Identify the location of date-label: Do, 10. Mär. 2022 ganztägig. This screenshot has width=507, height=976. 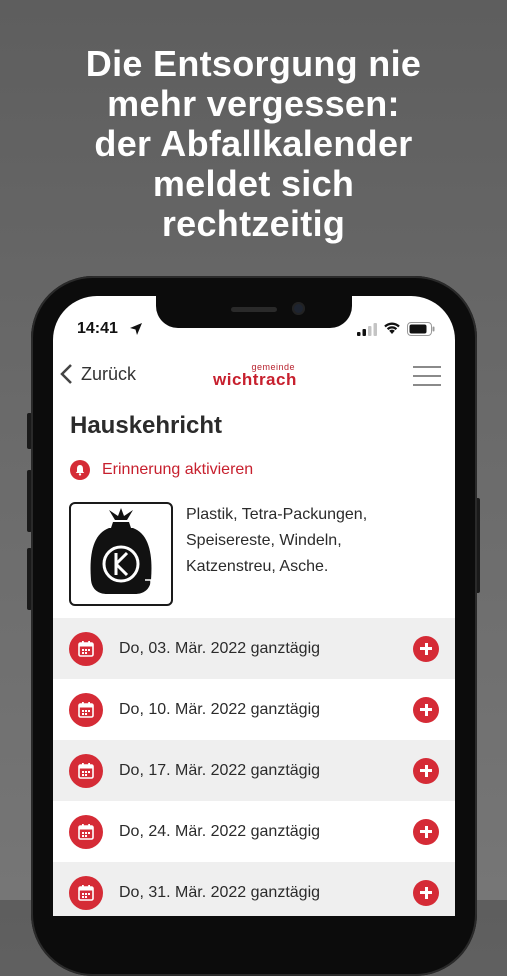
(220, 709).